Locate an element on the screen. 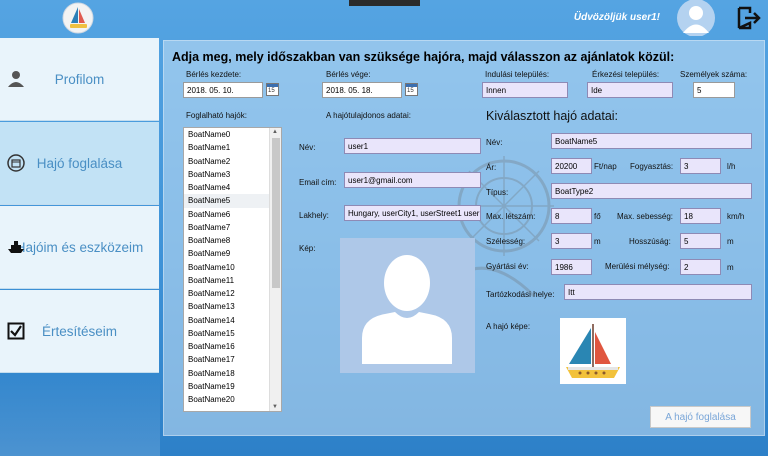  book-boat-button: A hajó foglalása is located at coordinates (700, 417).